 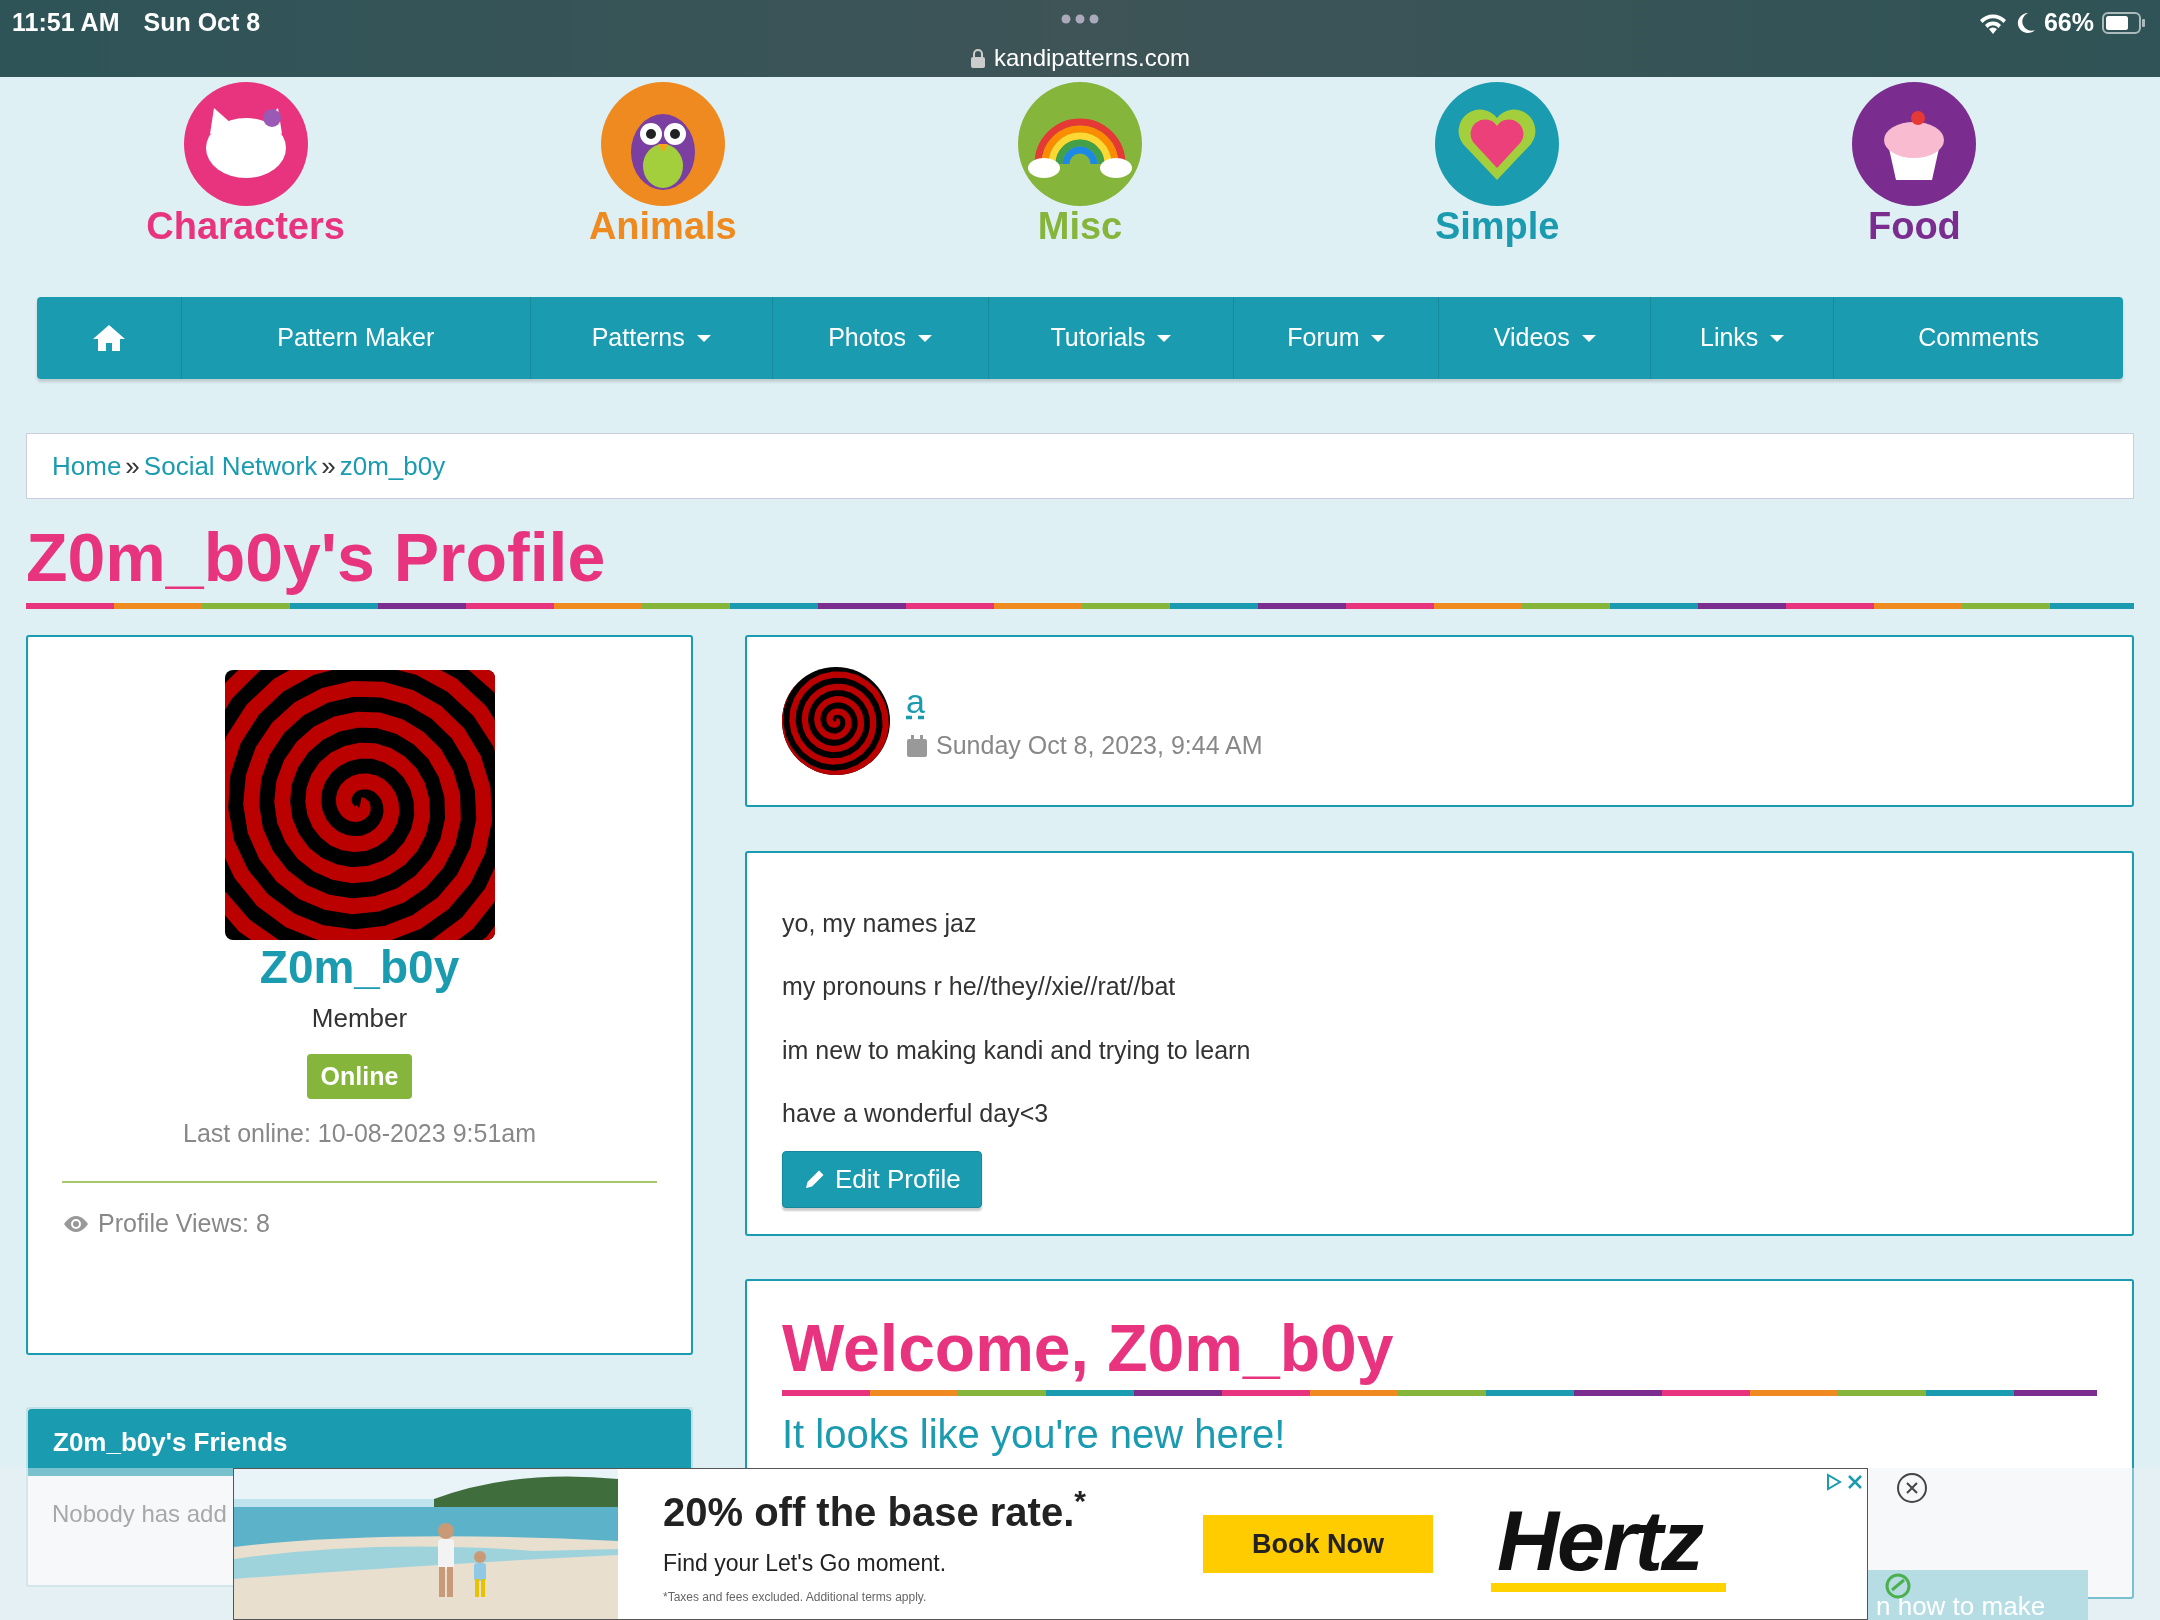 I want to click on category-link: Misc, so click(x=1080, y=165).